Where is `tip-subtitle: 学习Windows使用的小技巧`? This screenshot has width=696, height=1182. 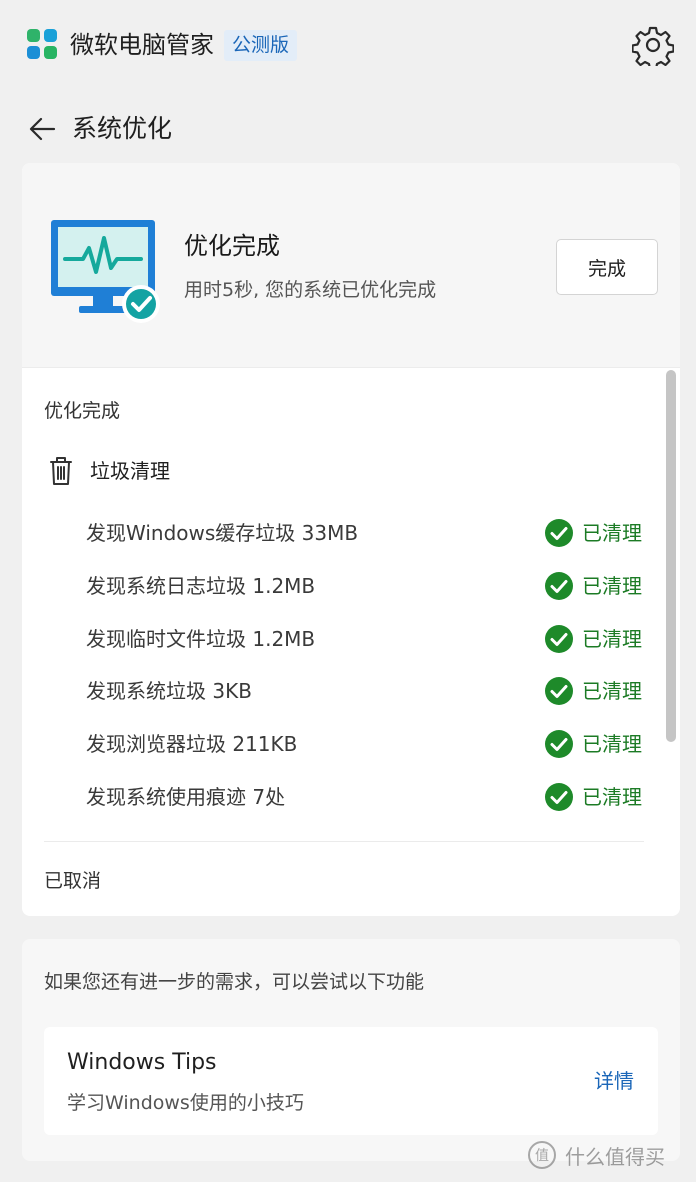
tip-subtitle: 学习Windows使用的小技巧 is located at coordinates (185, 1103).